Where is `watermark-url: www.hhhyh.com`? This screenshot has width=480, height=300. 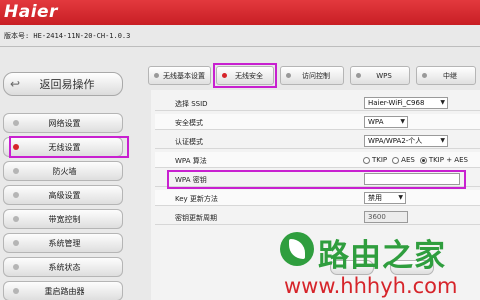
watermark-url: www.hhhyh.com is located at coordinates (371, 286).